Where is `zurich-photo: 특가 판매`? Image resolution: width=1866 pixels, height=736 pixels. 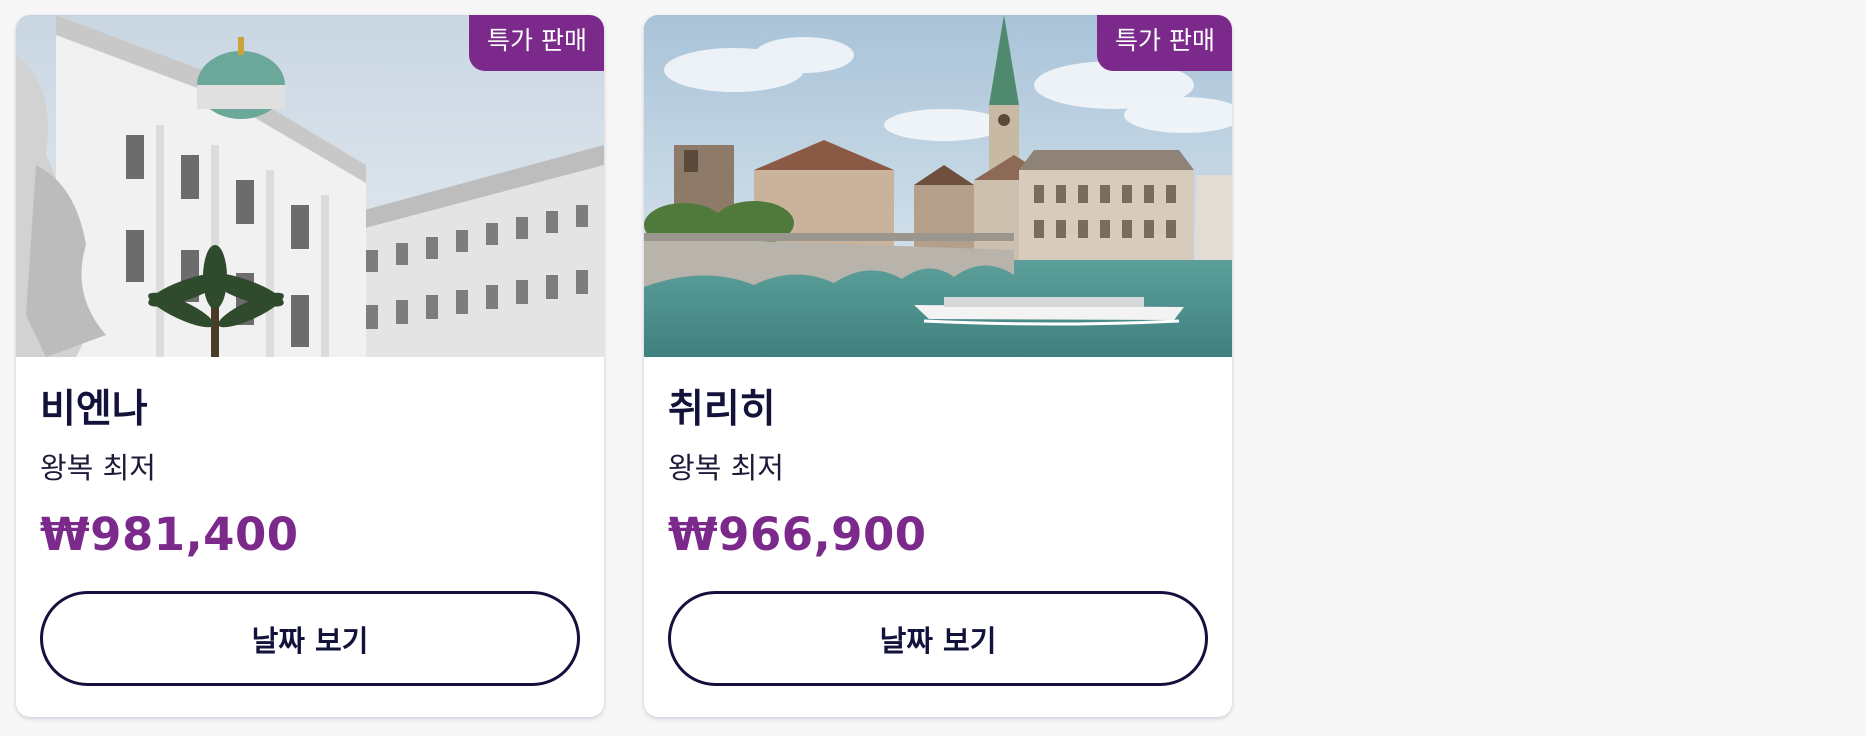
zurich-photo: 특가 판매 is located at coordinates (938, 186).